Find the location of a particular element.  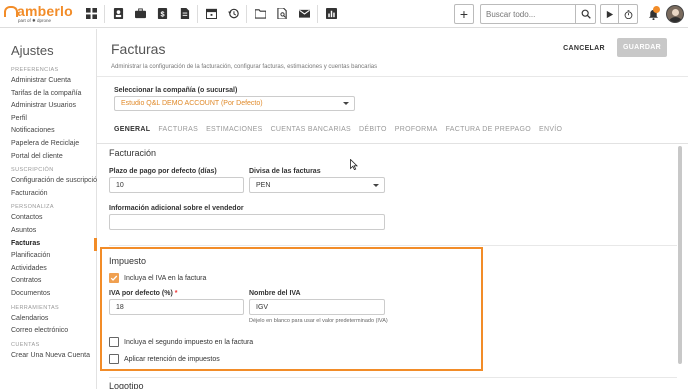

sidebar-title: Ajustes is located at coordinates (32, 50).